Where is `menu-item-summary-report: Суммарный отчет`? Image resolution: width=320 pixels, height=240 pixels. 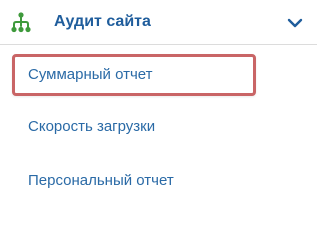 menu-item-summary-report: Суммарный отчет is located at coordinates (134, 75).